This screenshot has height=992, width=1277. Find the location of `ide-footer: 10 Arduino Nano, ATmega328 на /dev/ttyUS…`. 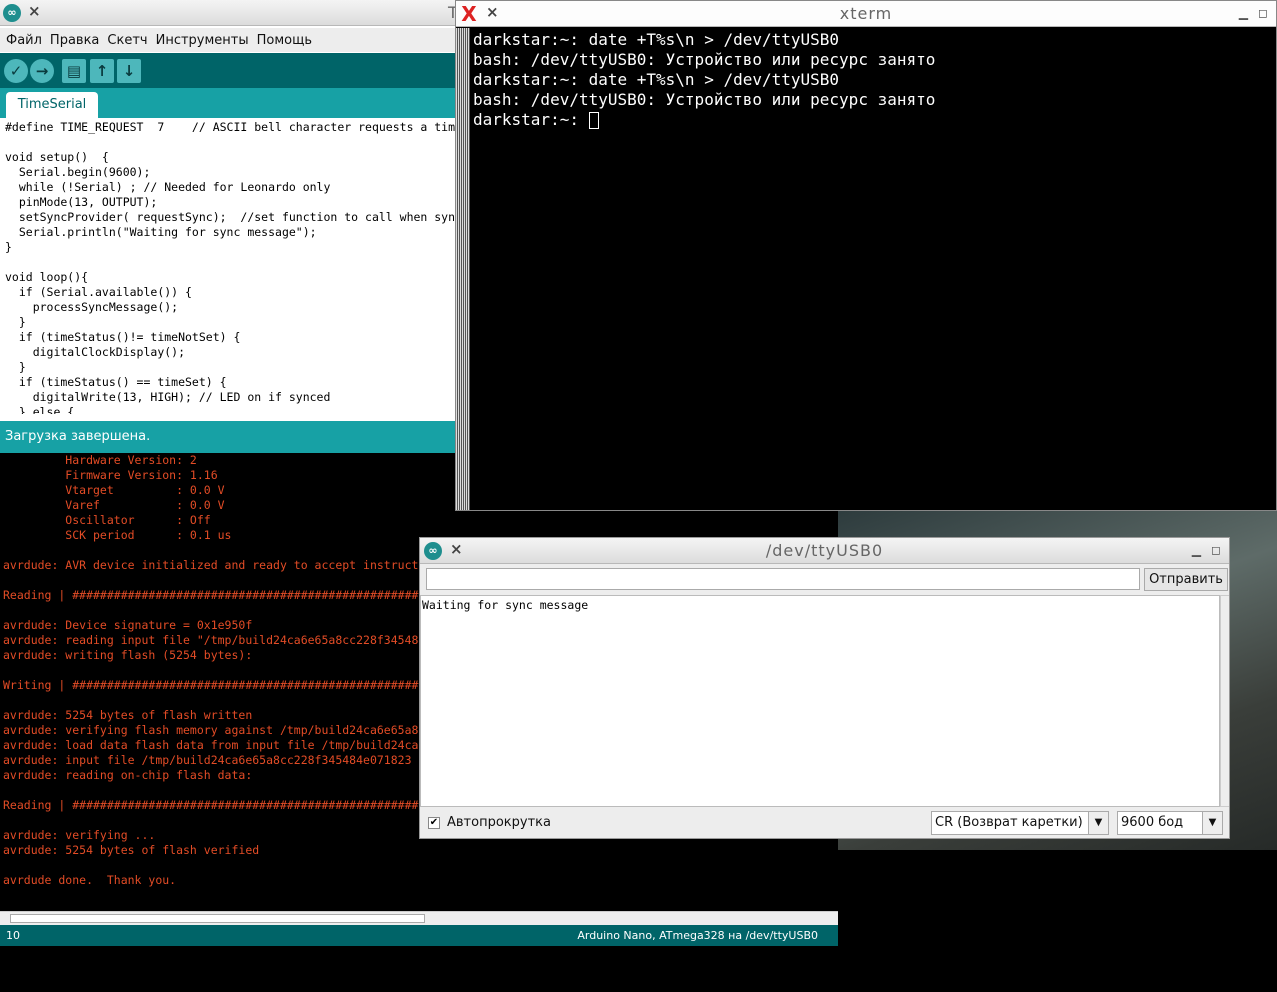

ide-footer: 10 Arduino Nano, ATmega328 на /dev/ttyUS… is located at coordinates (419, 935).